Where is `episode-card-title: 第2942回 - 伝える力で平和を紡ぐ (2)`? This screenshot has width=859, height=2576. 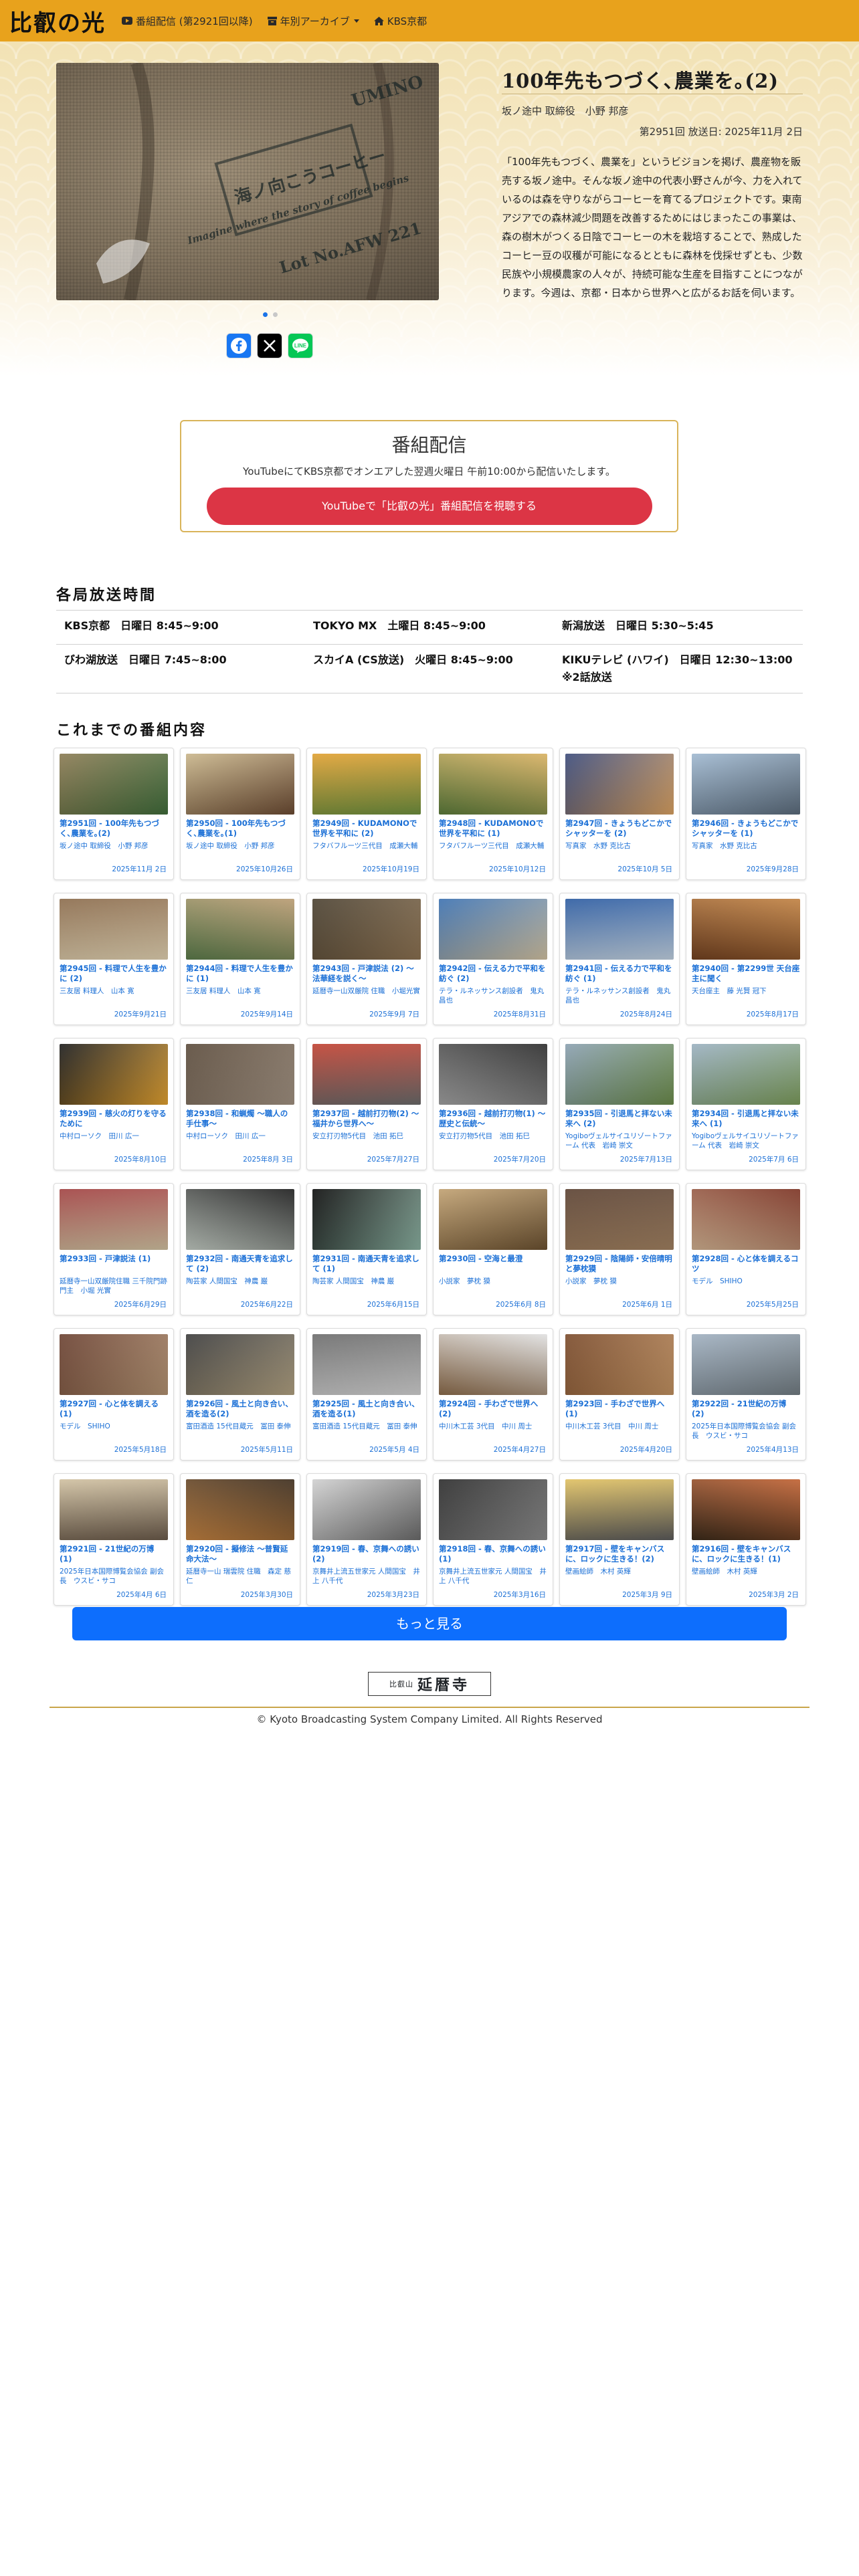 episode-card-title: 第2942回 - 伝える力で平和を紡ぐ (2) is located at coordinates (493, 974).